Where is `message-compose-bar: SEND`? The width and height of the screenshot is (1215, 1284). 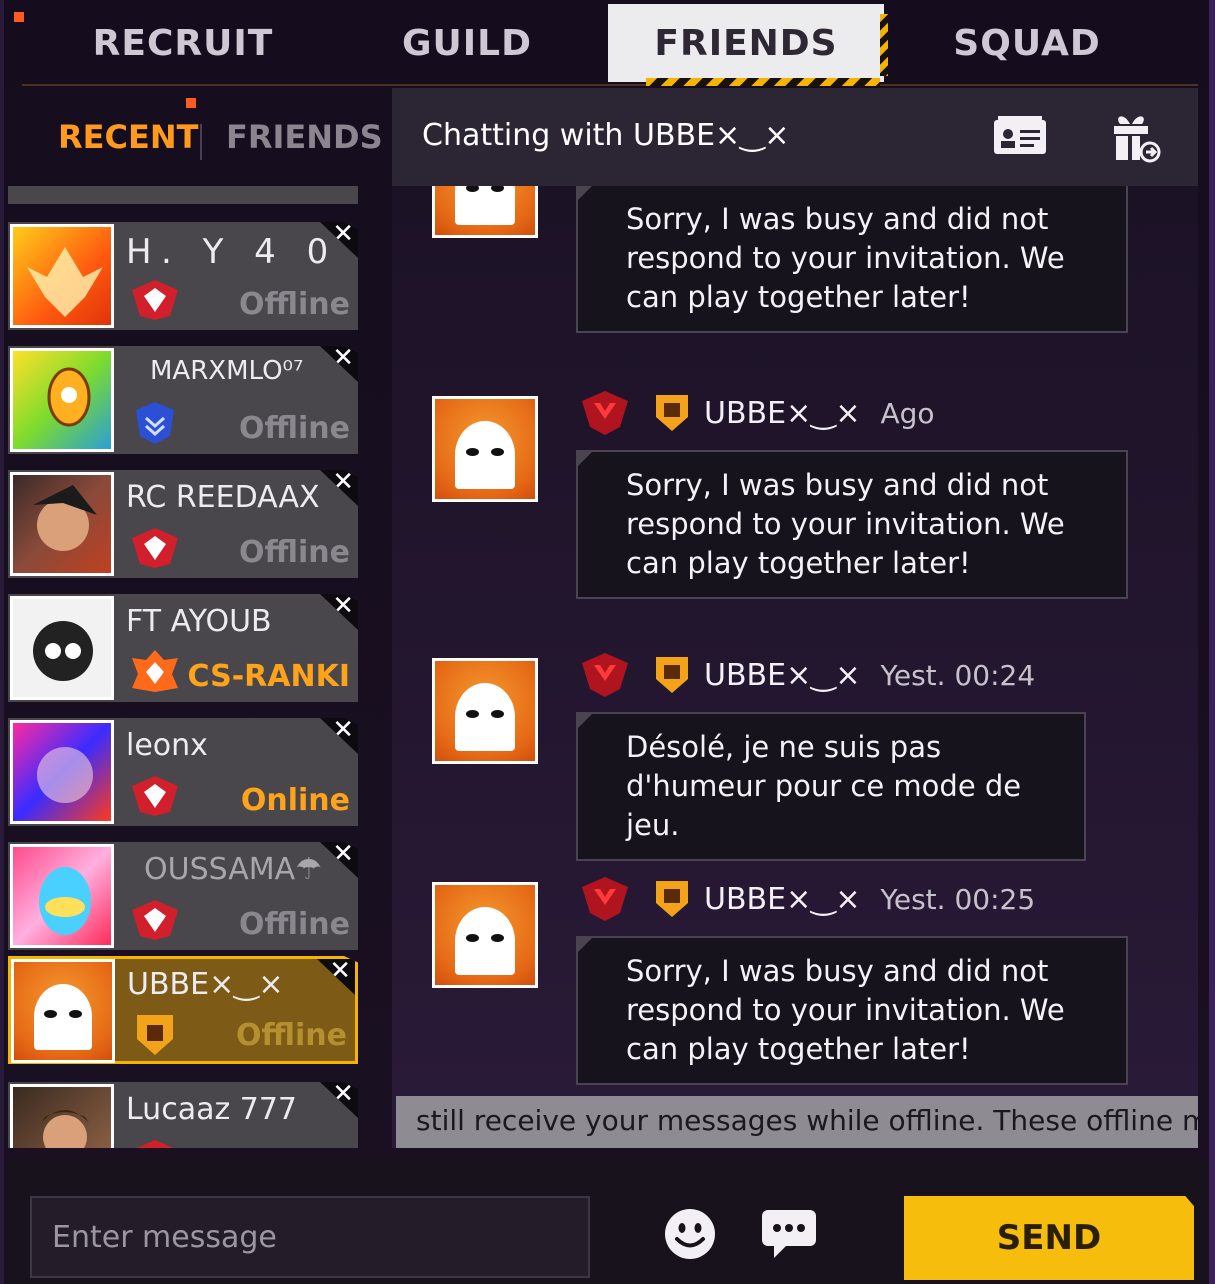 message-compose-bar: SEND is located at coordinates (608, 1221).